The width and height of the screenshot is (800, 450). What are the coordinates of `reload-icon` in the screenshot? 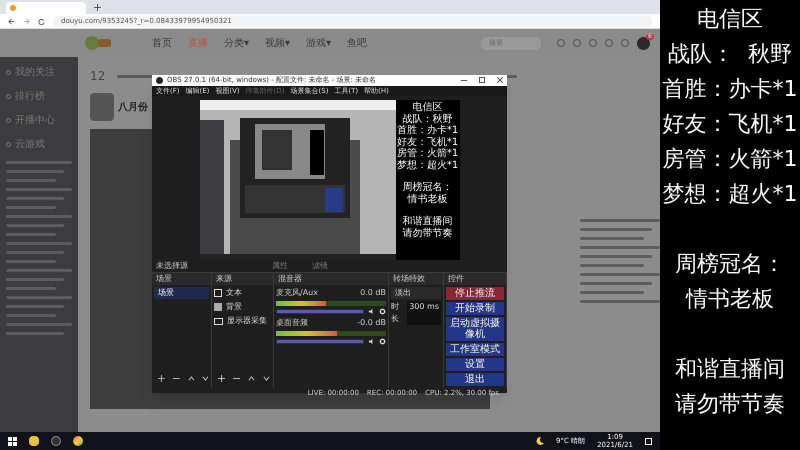 It's located at (41, 21).